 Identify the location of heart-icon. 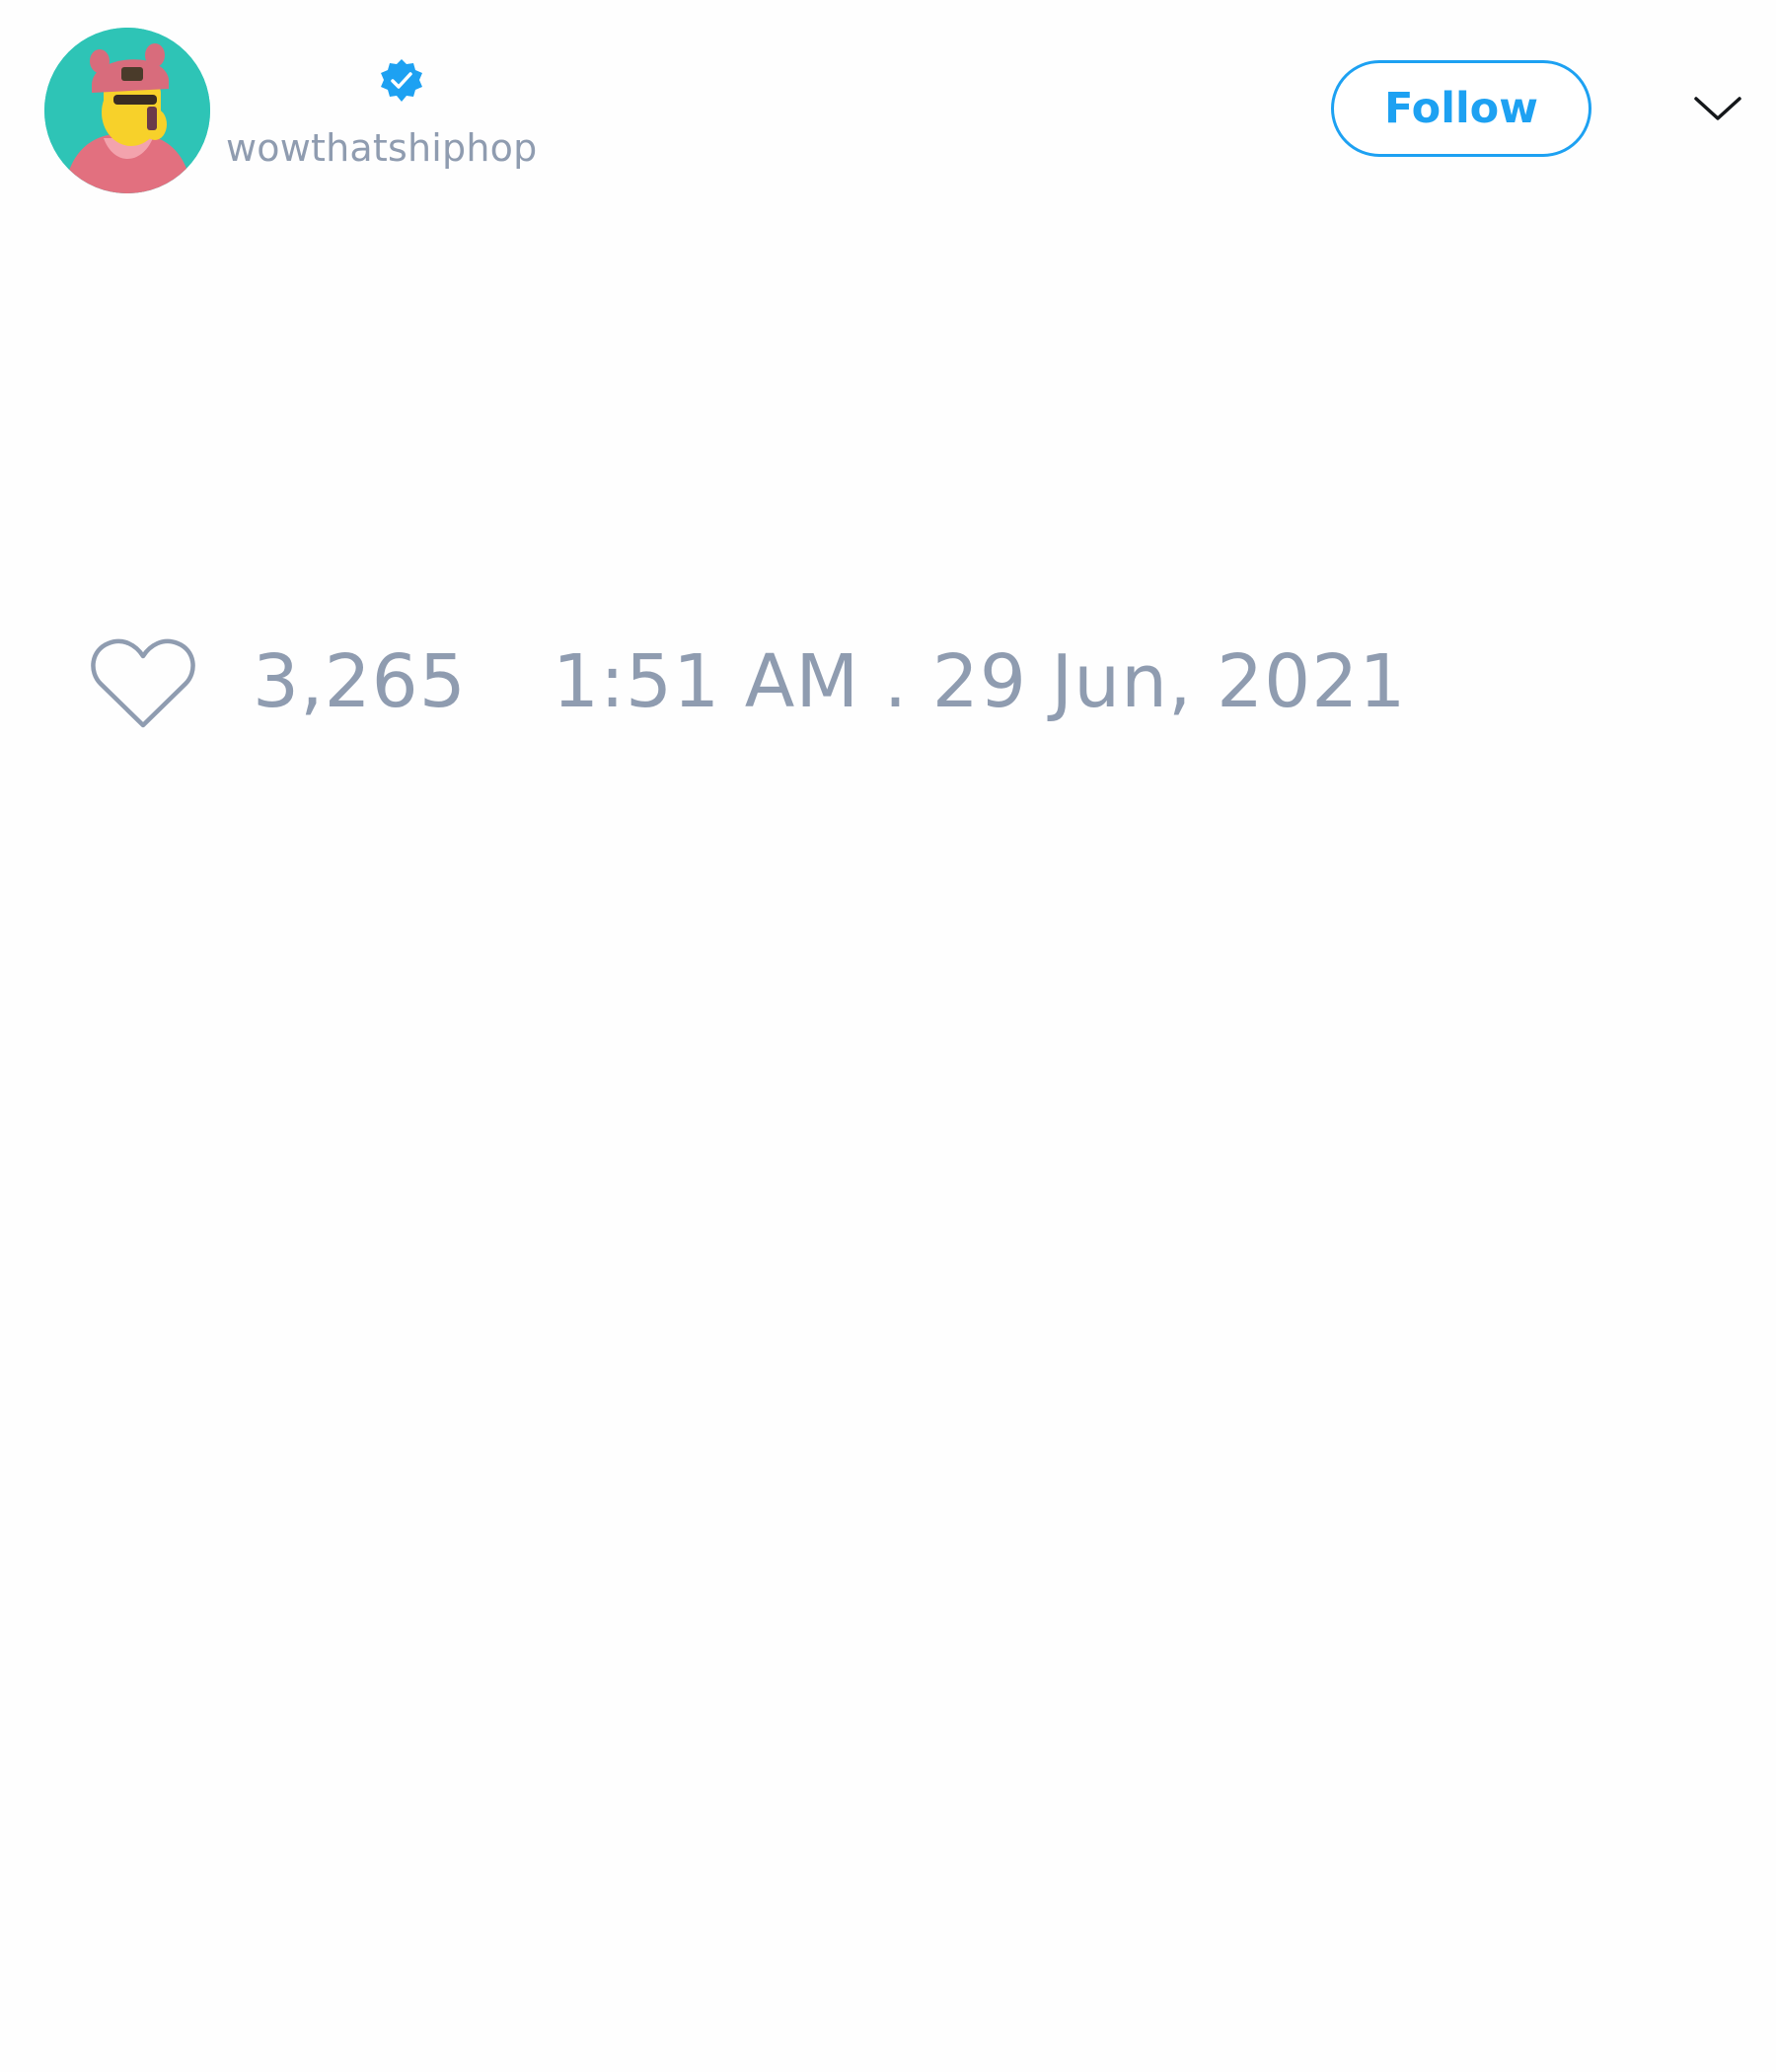
(143, 684).